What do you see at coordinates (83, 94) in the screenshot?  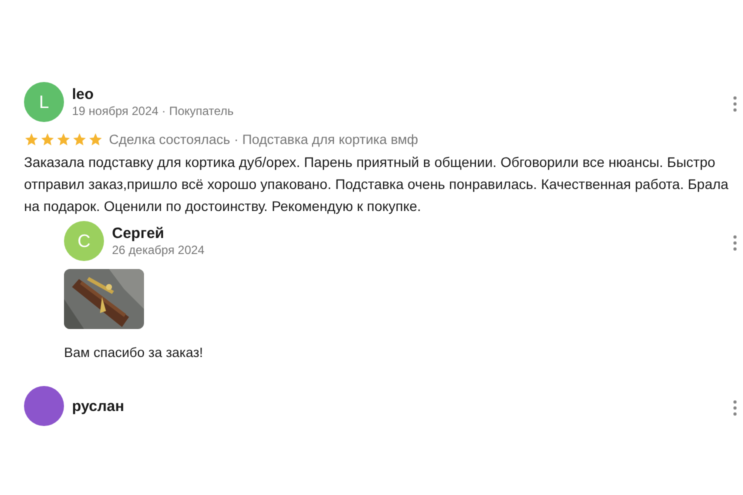 I see `author-name: leo` at bounding box center [83, 94].